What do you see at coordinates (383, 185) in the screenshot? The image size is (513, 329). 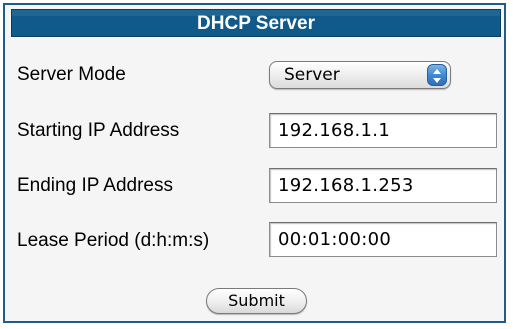 I see `ending-ip-input` at bounding box center [383, 185].